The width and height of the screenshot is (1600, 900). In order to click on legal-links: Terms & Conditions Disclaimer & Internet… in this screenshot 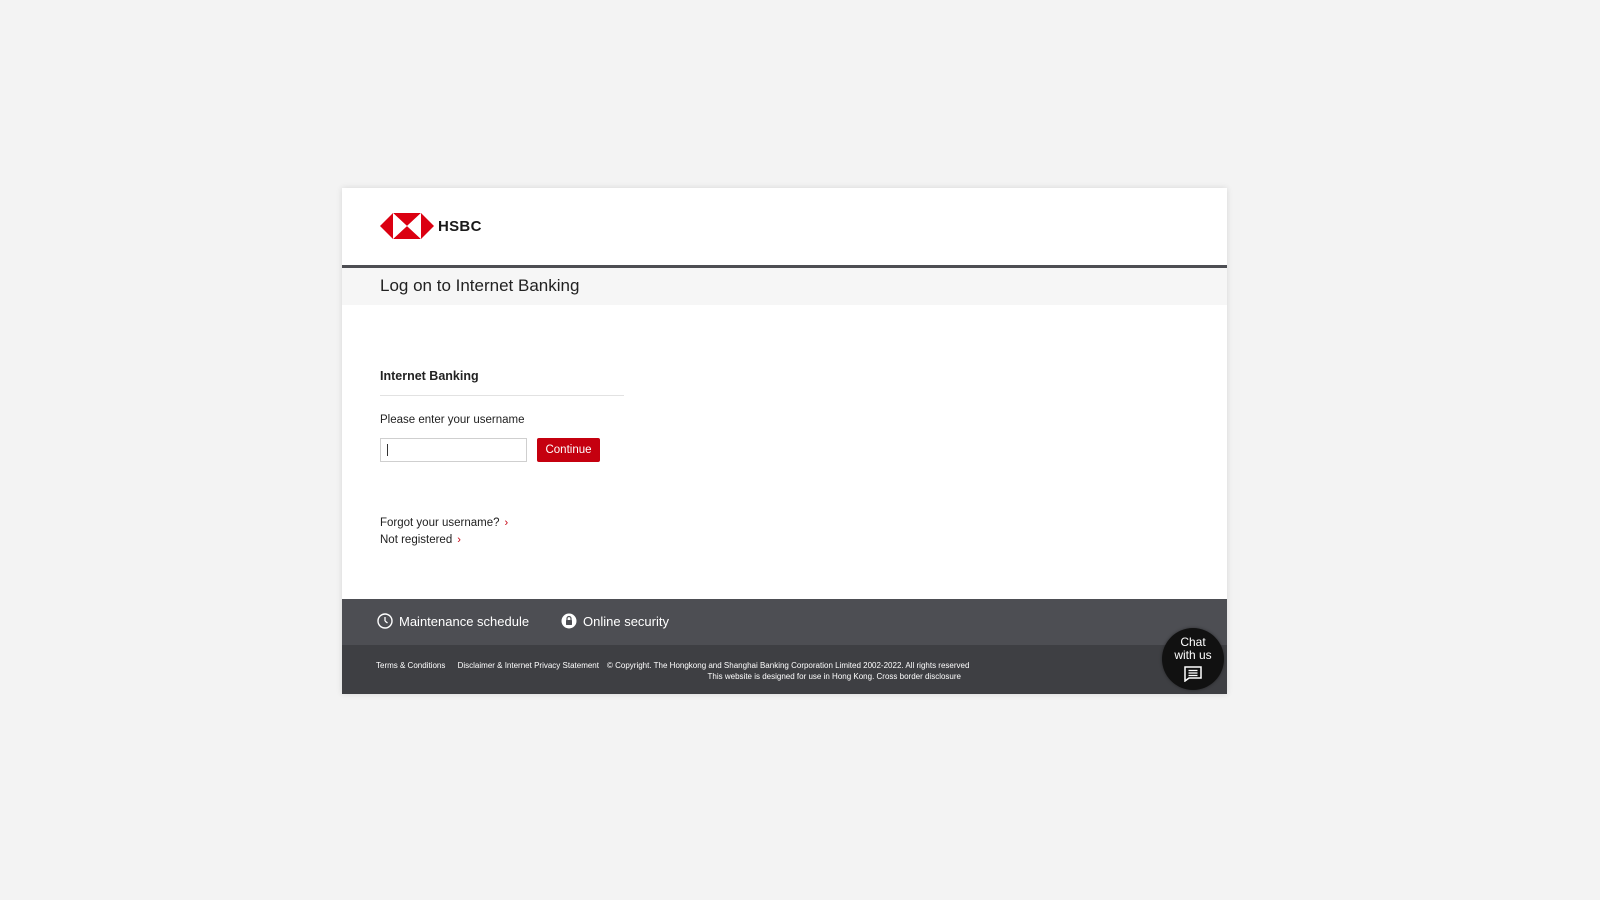, I will do `click(492, 665)`.